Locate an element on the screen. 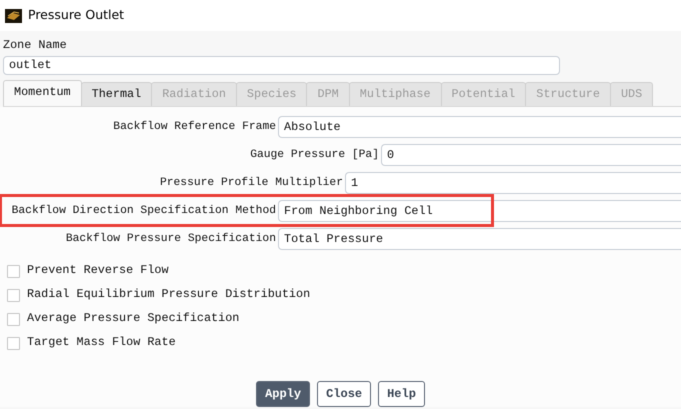 The height and width of the screenshot is (409, 681). dialog-button: Help is located at coordinates (401, 394).